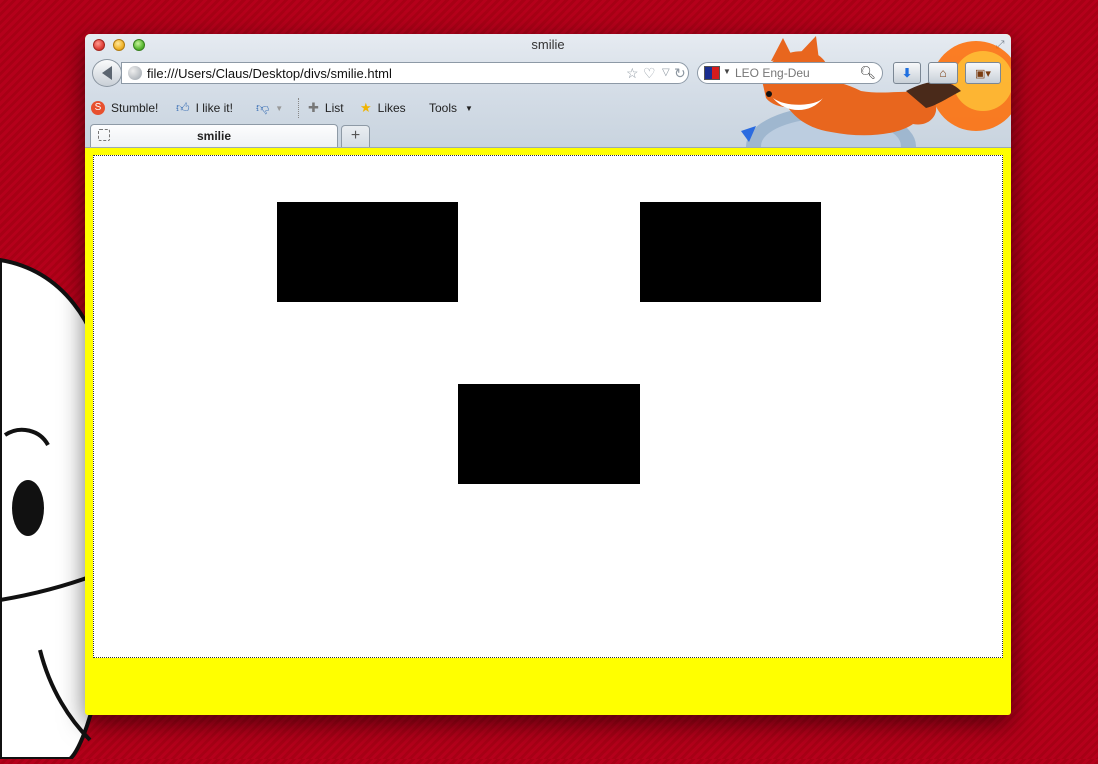  Describe the element at coordinates (649, 73) in the screenshot. I see `pocket-icon: ♡` at that location.